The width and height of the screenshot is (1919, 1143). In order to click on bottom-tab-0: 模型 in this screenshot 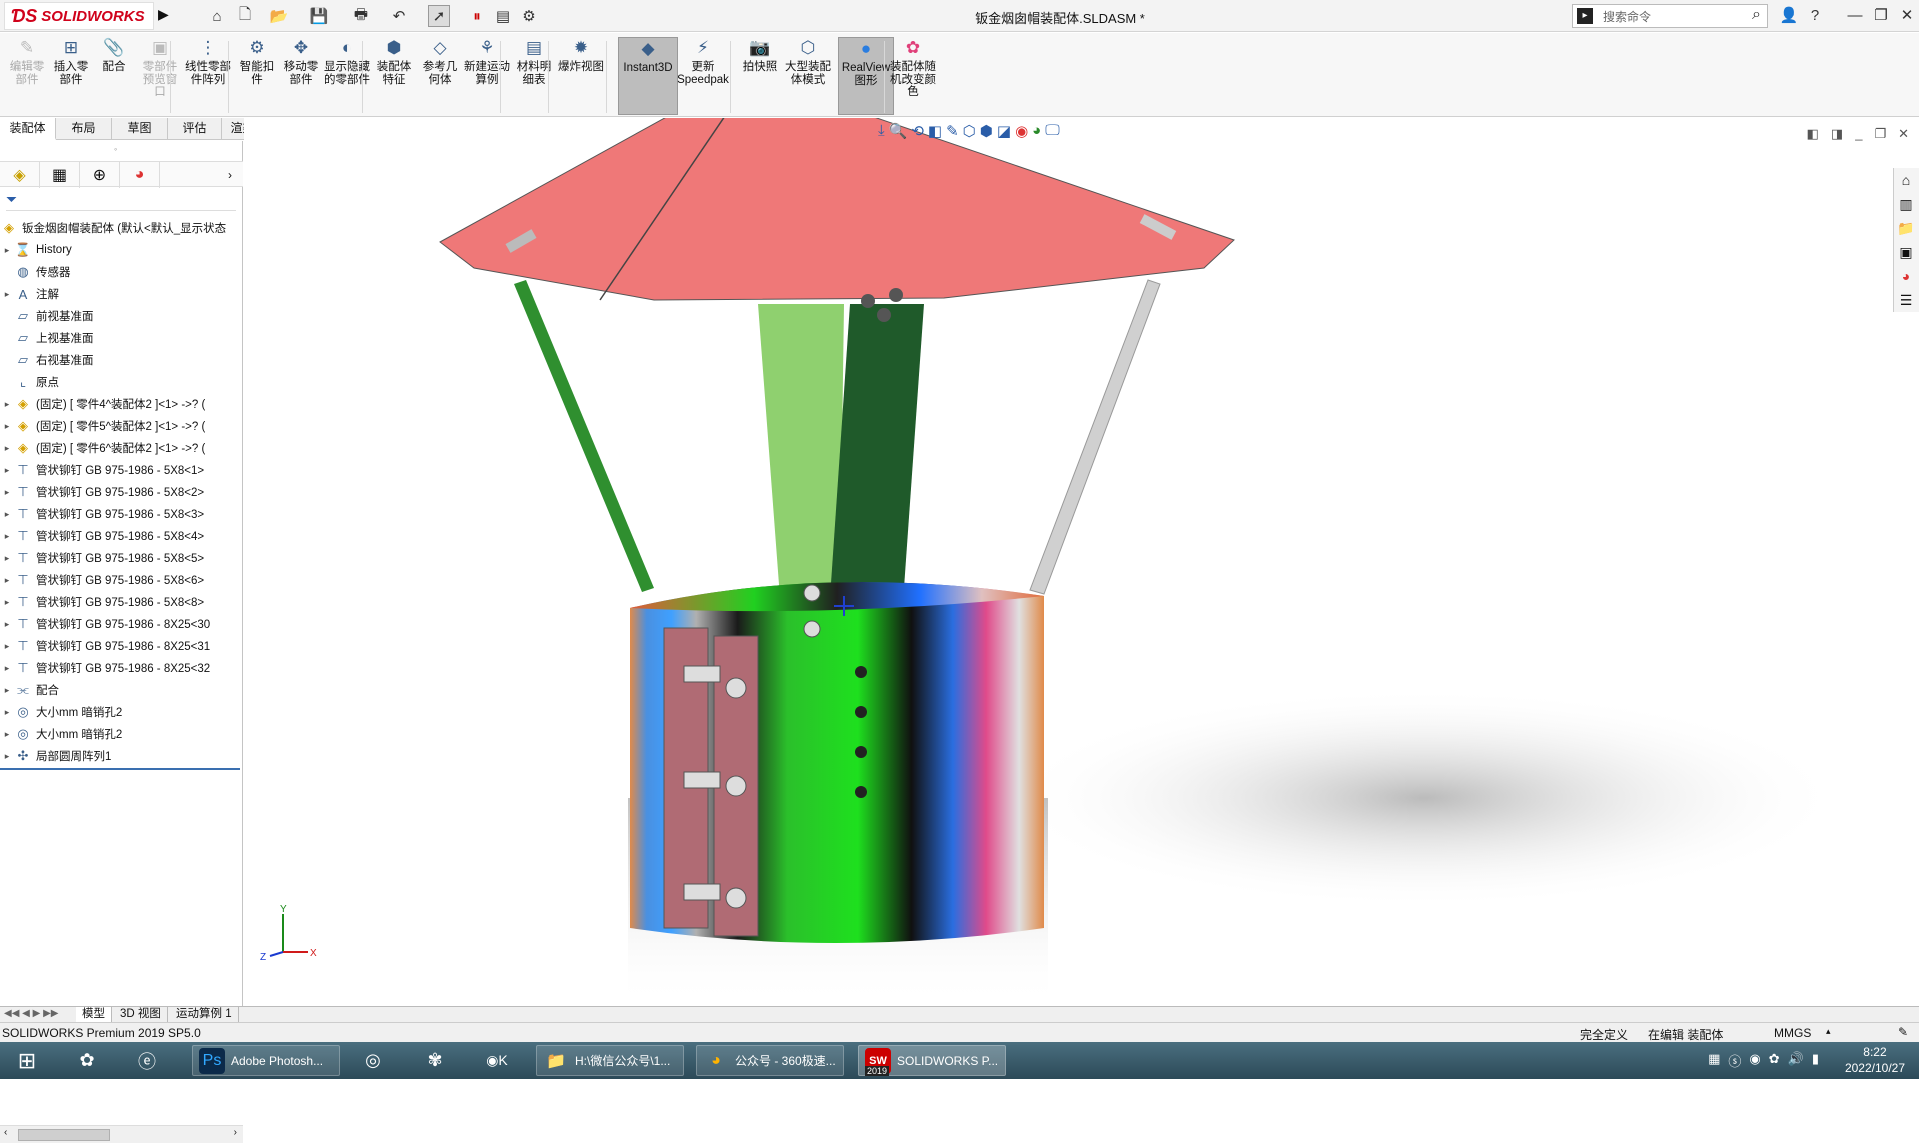, I will do `click(94, 1015)`.